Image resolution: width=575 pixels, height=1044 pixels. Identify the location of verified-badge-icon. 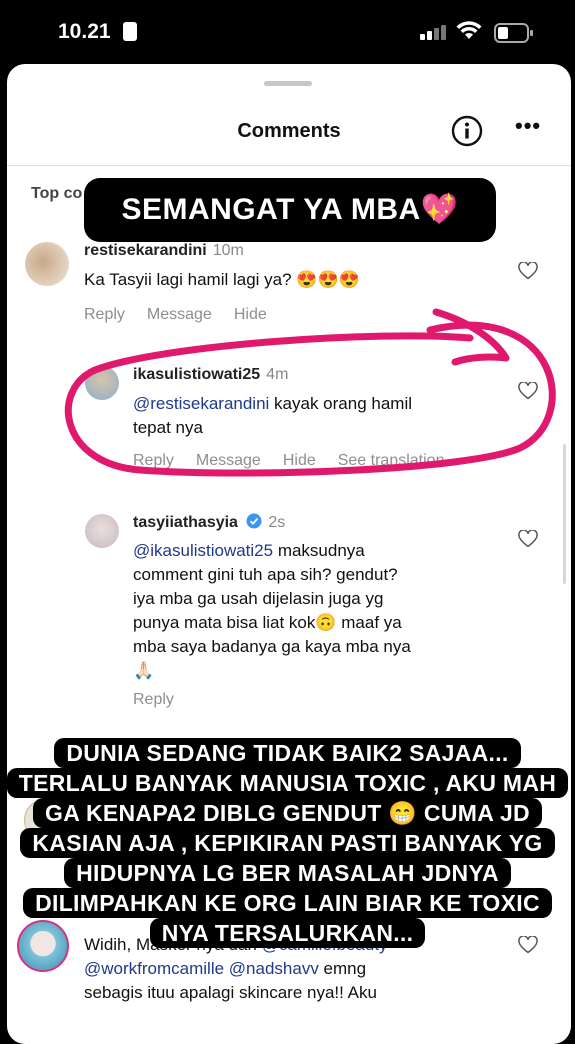
(254, 521).